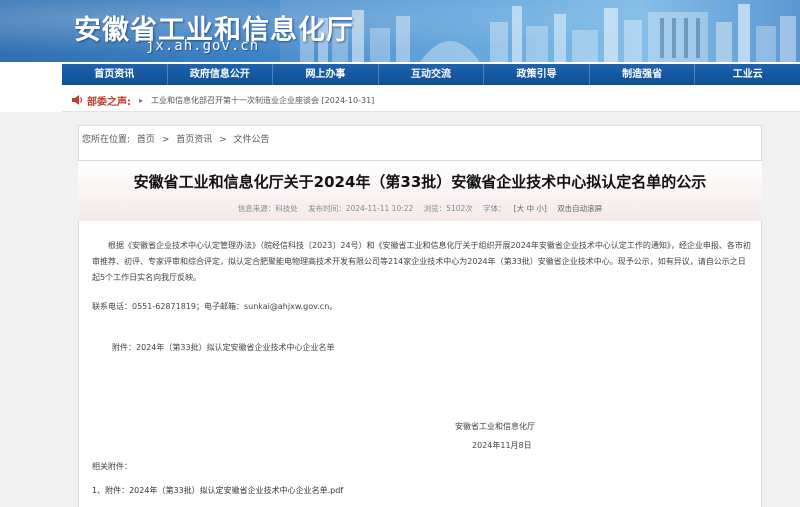 The height and width of the screenshot is (507, 800). I want to click on speaker-icon, so click(77, 100).